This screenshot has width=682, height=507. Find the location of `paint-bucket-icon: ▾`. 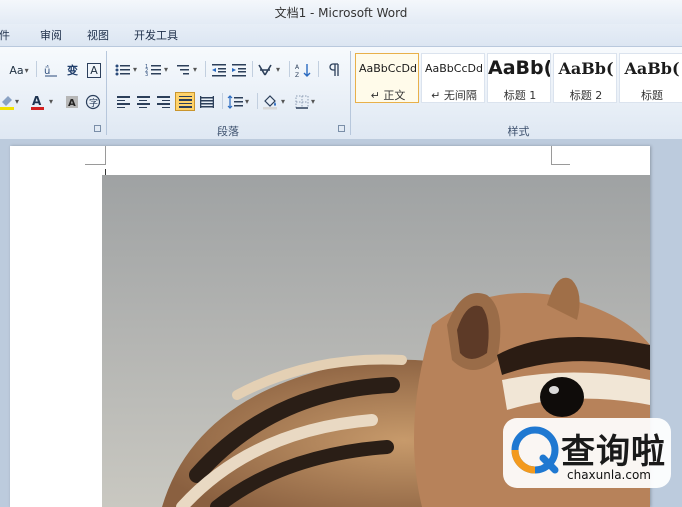

paint-bucket-icon: ▾ is located at coordinates (274, 102).